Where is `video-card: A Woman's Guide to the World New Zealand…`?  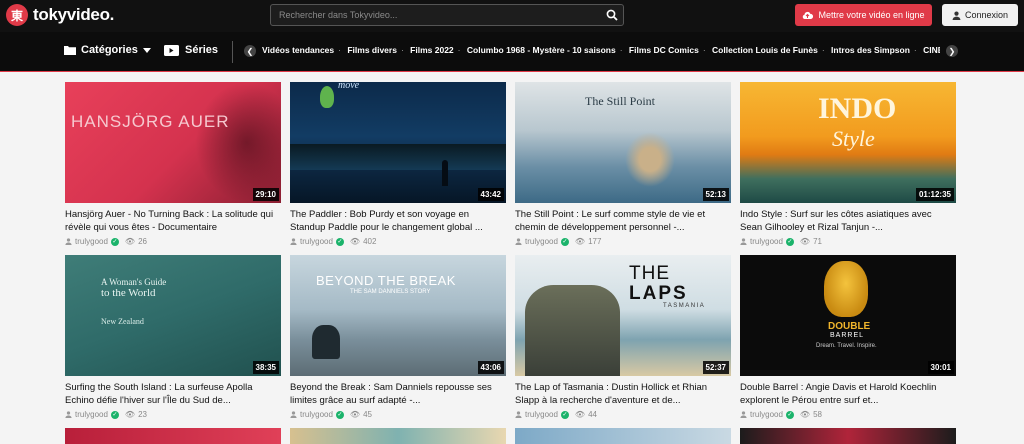 video-card: A Woman's Guide to the World New Zealand… is located at coordinates (173, 337).